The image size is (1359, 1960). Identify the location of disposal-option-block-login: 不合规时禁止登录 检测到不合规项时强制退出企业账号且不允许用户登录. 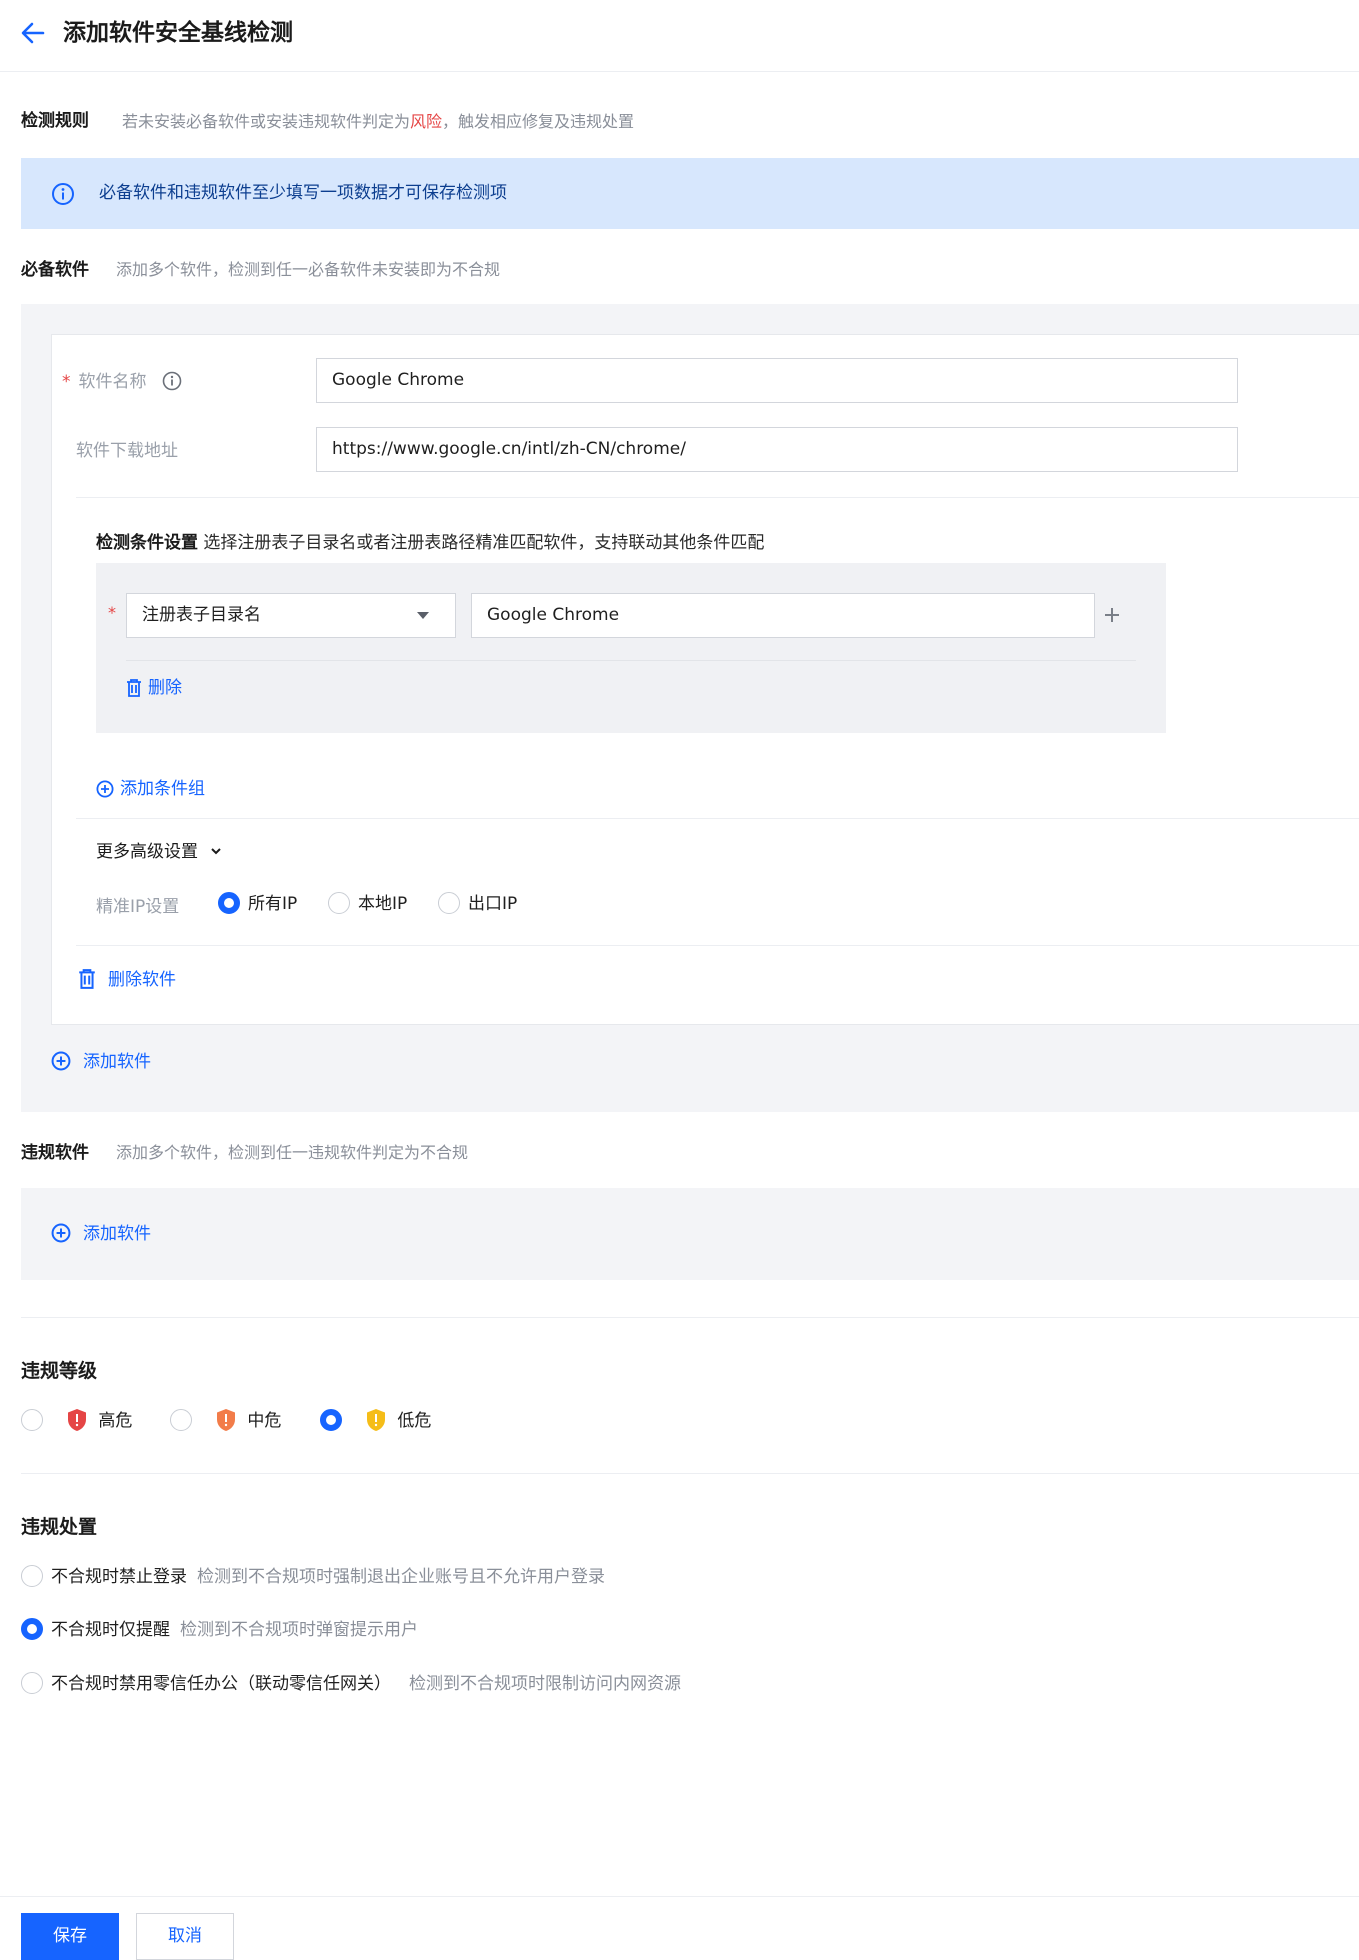
(313, 1577).